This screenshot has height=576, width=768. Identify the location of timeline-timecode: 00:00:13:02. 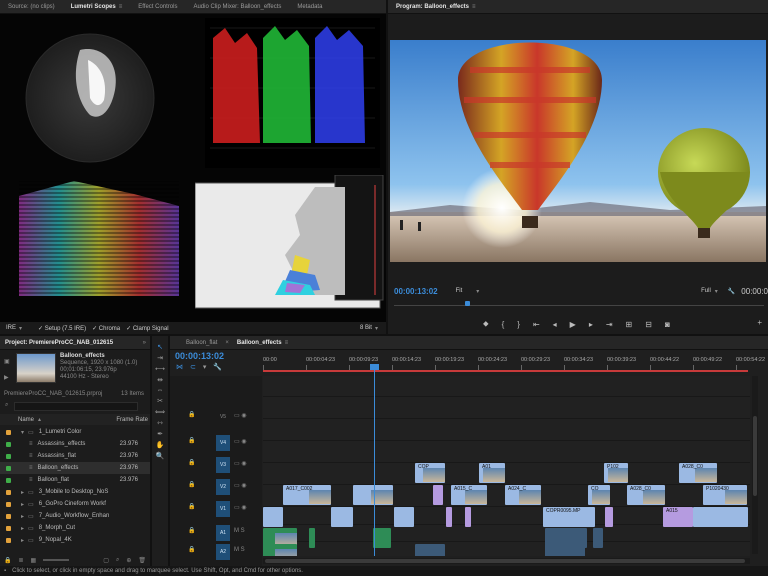
(199, 356).